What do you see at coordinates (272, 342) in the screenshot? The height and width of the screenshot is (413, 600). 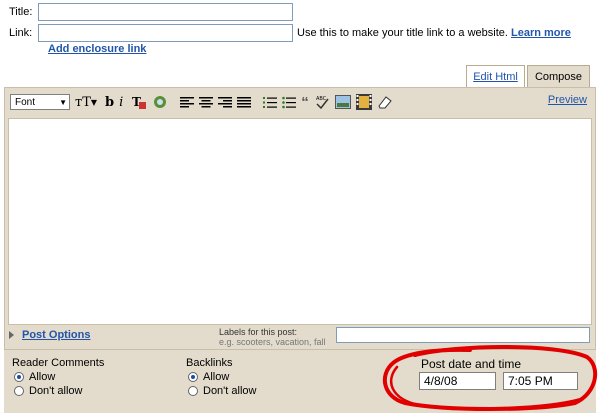 I see `labels-hint: e.g. scooters, vacation, fall` at bounding box center [272, 342].